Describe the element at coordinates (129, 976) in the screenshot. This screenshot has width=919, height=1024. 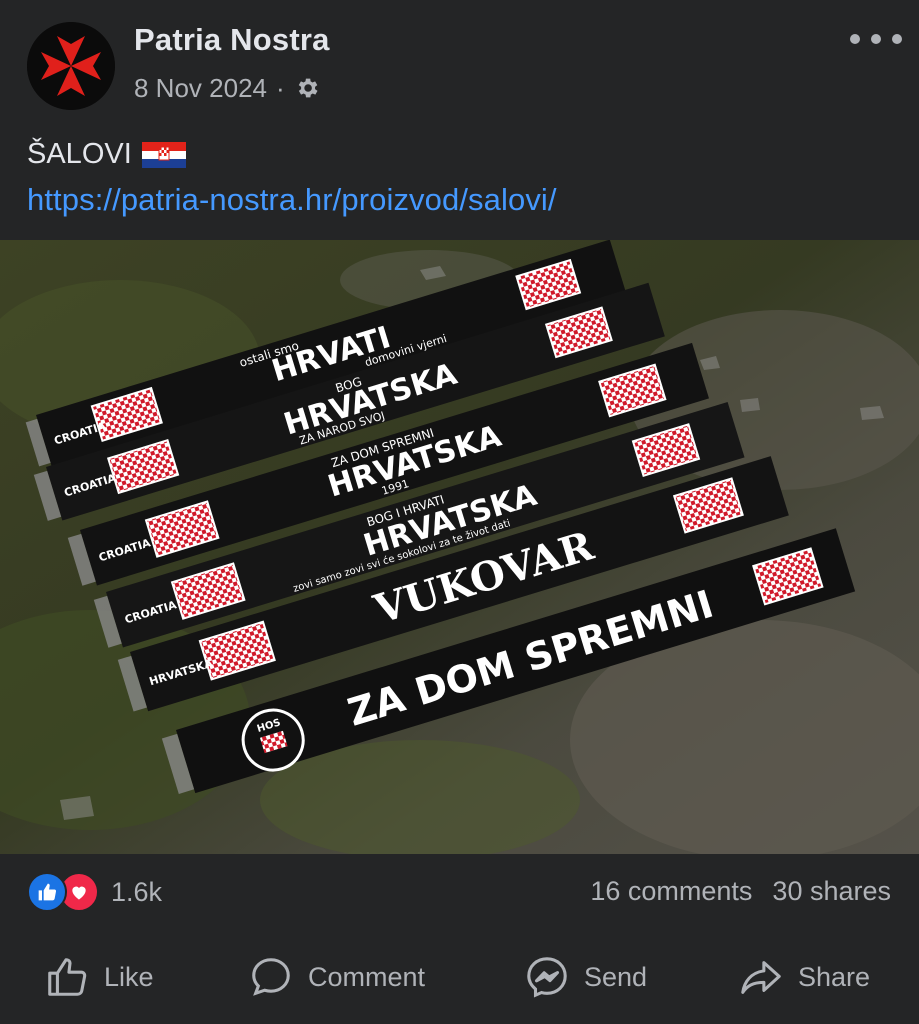
I see `like-label: Like` at that location.